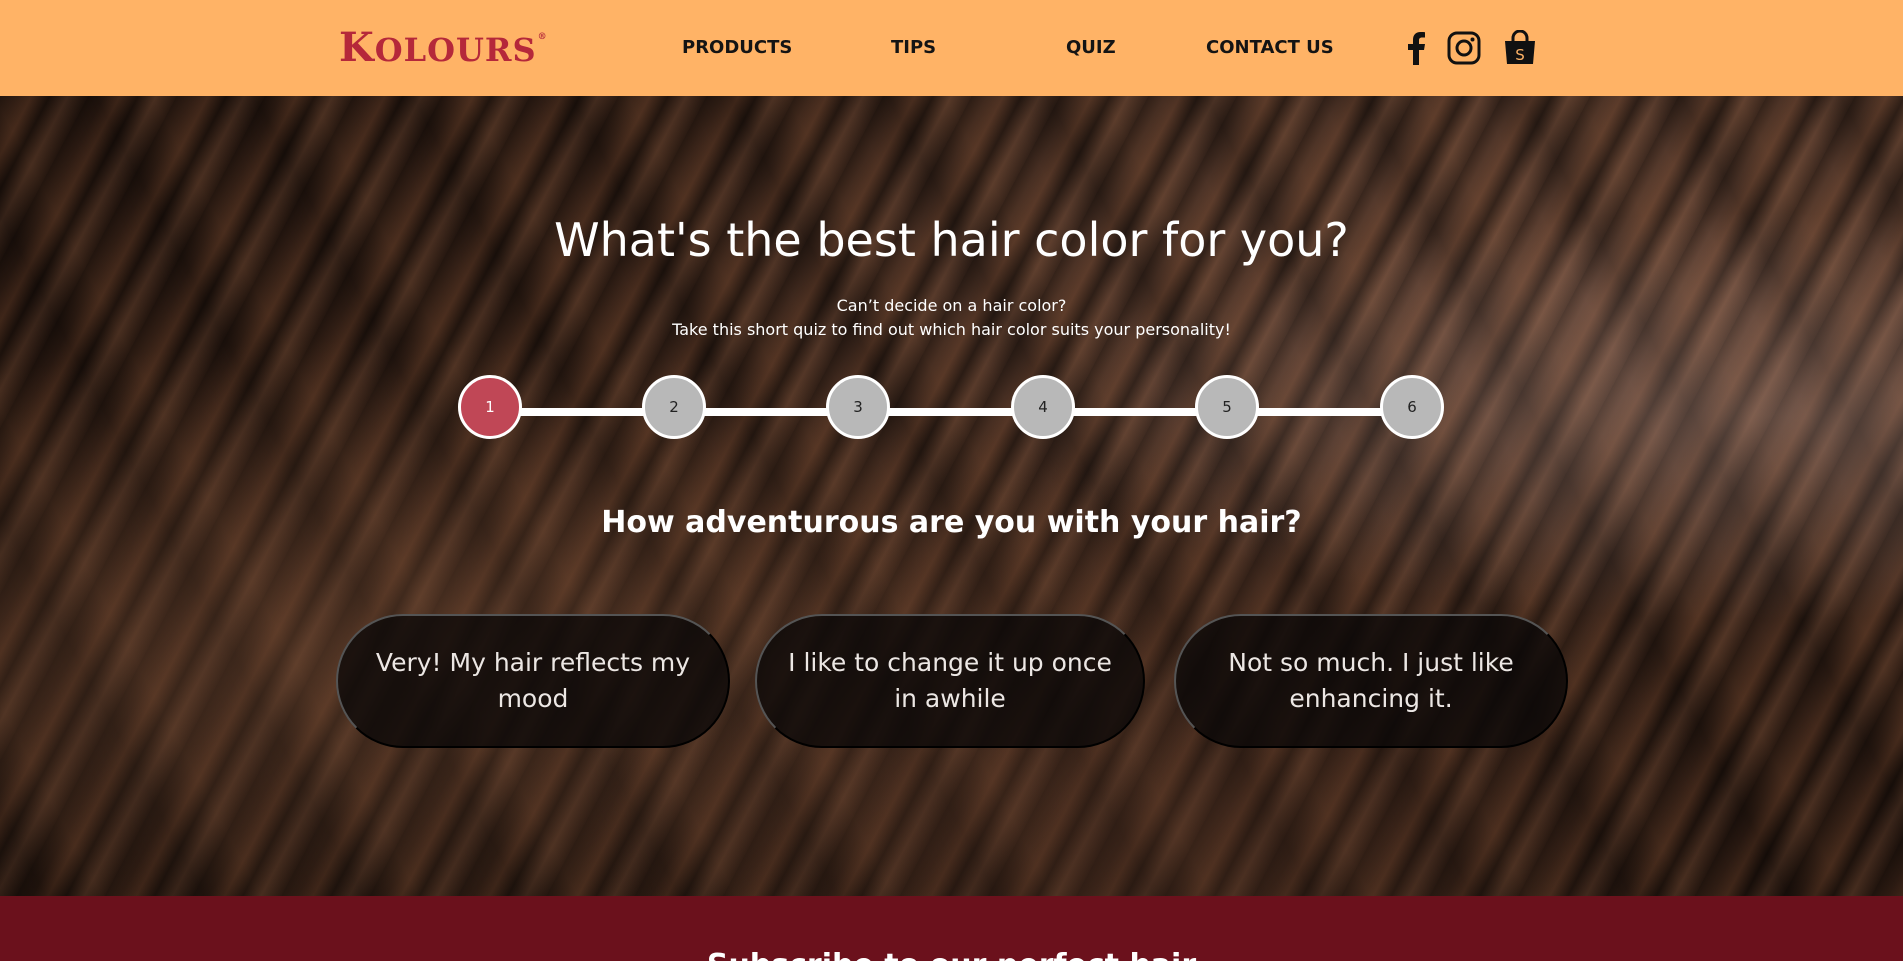 The width and height of the screenshot is (1903, 961). What do you see at coordinates (533, 681) in the screenshot?
I see `answer-option-very: Very! My hair reflects my mood` at bounding box center [533, 681].